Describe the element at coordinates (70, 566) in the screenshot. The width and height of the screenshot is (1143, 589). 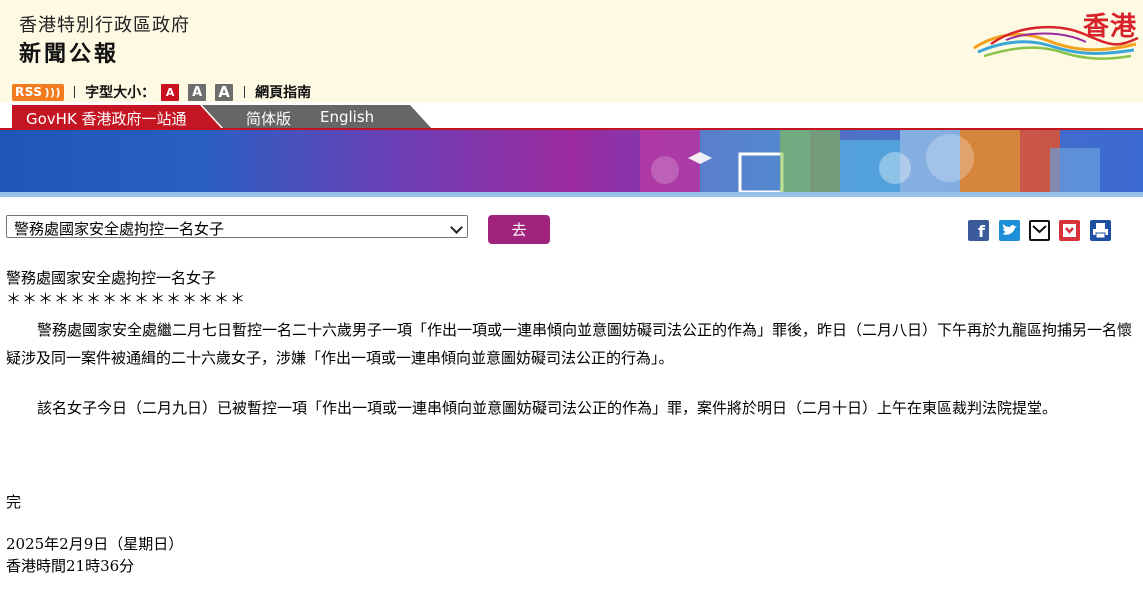
I see `release-time: 香港時間21時36分` at that location.